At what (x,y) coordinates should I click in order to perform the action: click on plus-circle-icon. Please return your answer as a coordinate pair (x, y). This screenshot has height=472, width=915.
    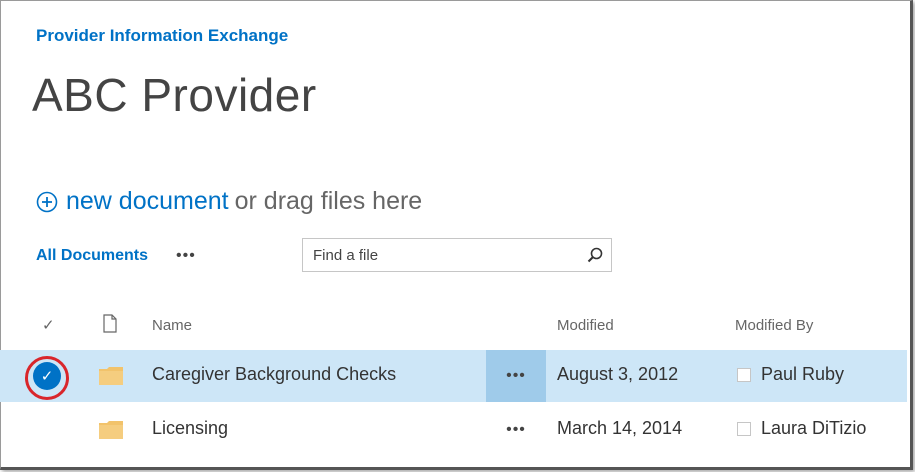
    Looking at the image, I should click on (47, 202).